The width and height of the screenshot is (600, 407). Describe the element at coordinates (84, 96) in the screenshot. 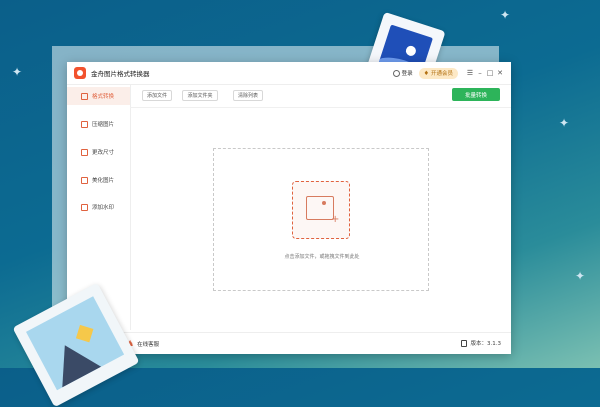

I see `image-convert-icon` at that location.